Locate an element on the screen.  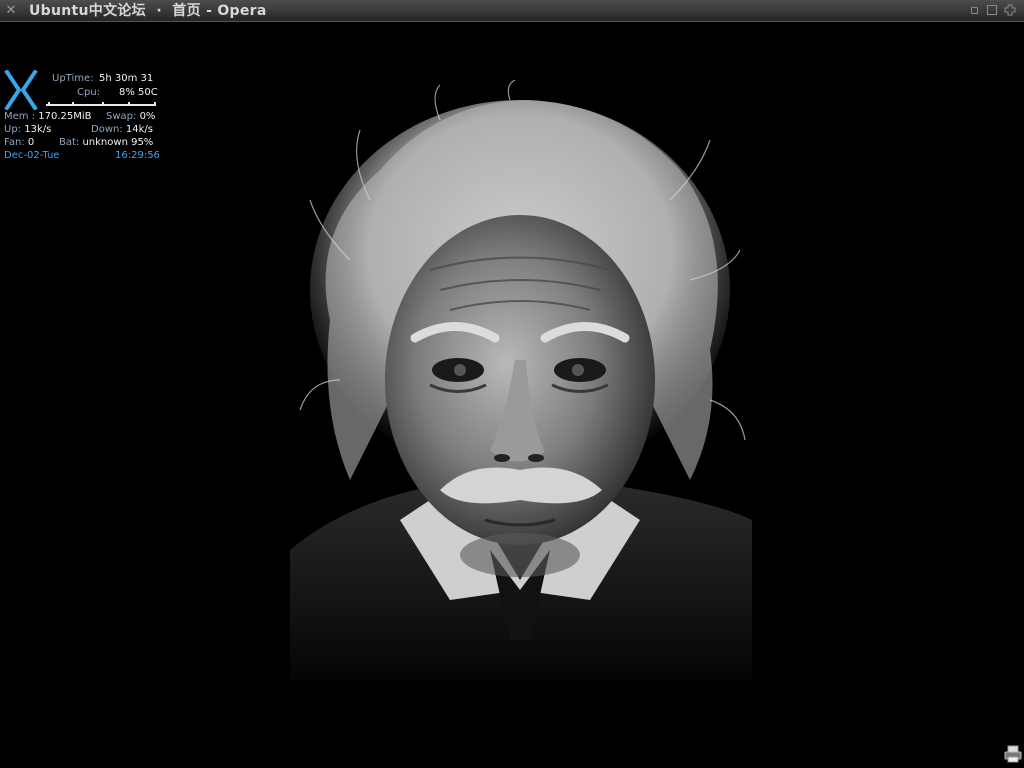
uptime-value: 5h 30m 31 is located at coordinates (126, 78).